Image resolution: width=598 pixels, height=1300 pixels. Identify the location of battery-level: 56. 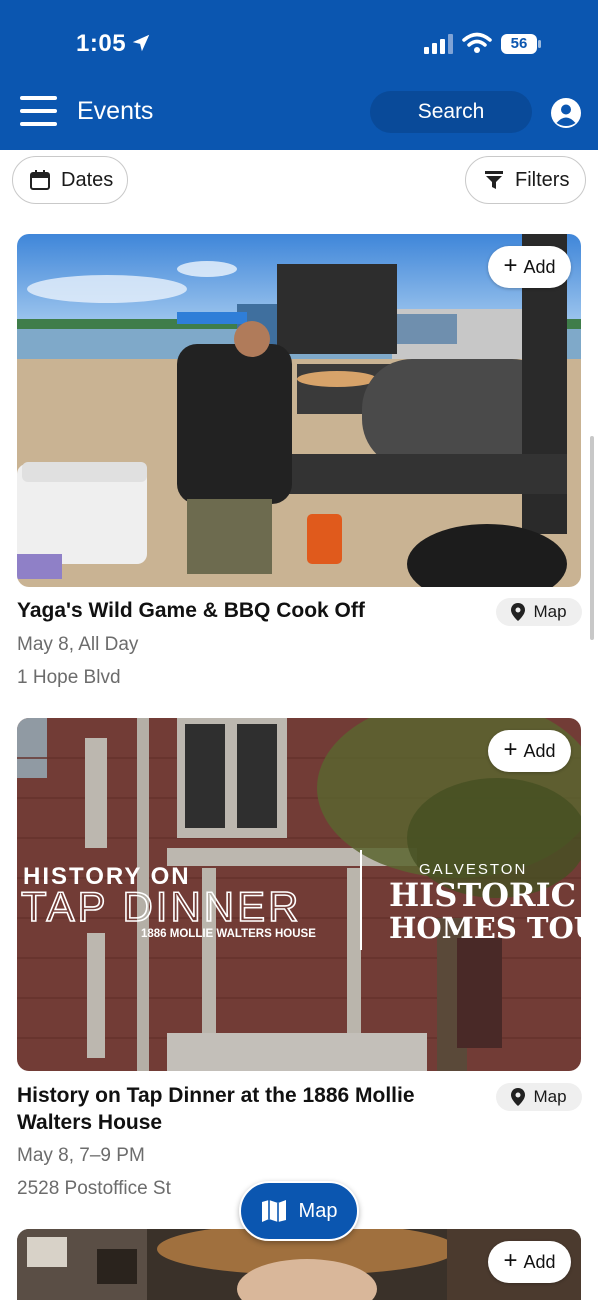
(519, 43).